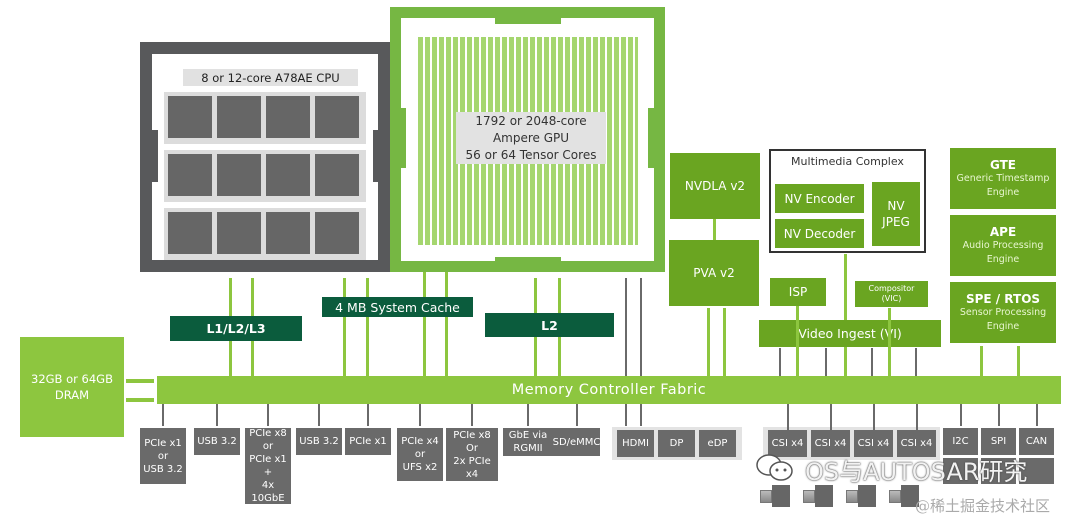 The width and height of the screenshot is (1080, 522). Describe the element at coordinates (998, 441) in the screenshot. I see `port-spi: SPI` at that location.